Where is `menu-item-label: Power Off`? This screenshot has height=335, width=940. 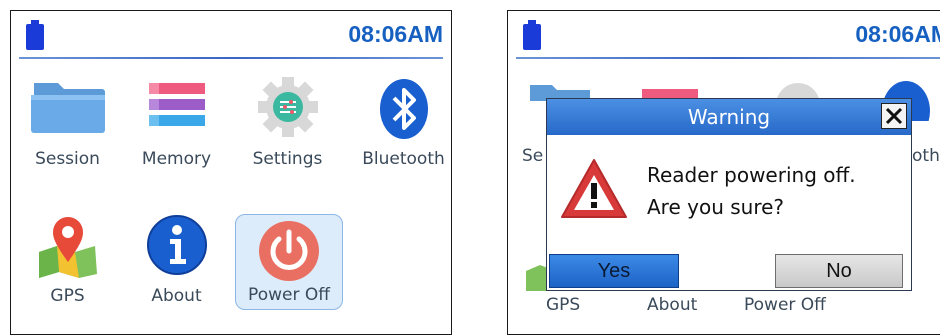 menu-item-label: Power Off is located at coordinates (289, 295).